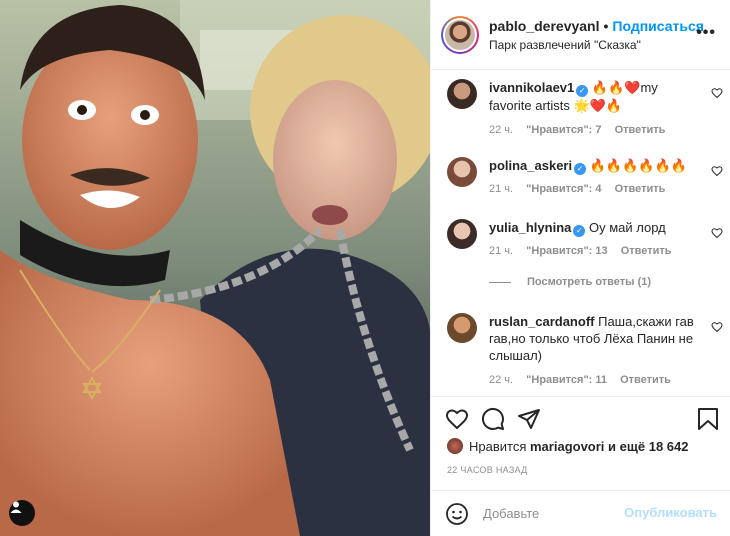 The height and width of the screenshot is (536, 730). What do you see at coordinates (627, 227) in the screenshot?
I see `comment-text: Оу май лорд` at bounding box center [627, 227].